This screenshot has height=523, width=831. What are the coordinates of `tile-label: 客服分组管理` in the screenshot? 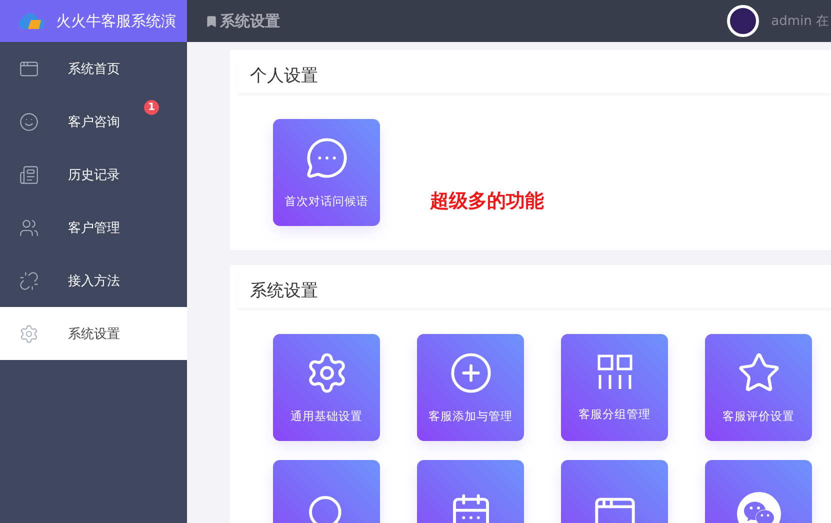 It's located at (614, 414).